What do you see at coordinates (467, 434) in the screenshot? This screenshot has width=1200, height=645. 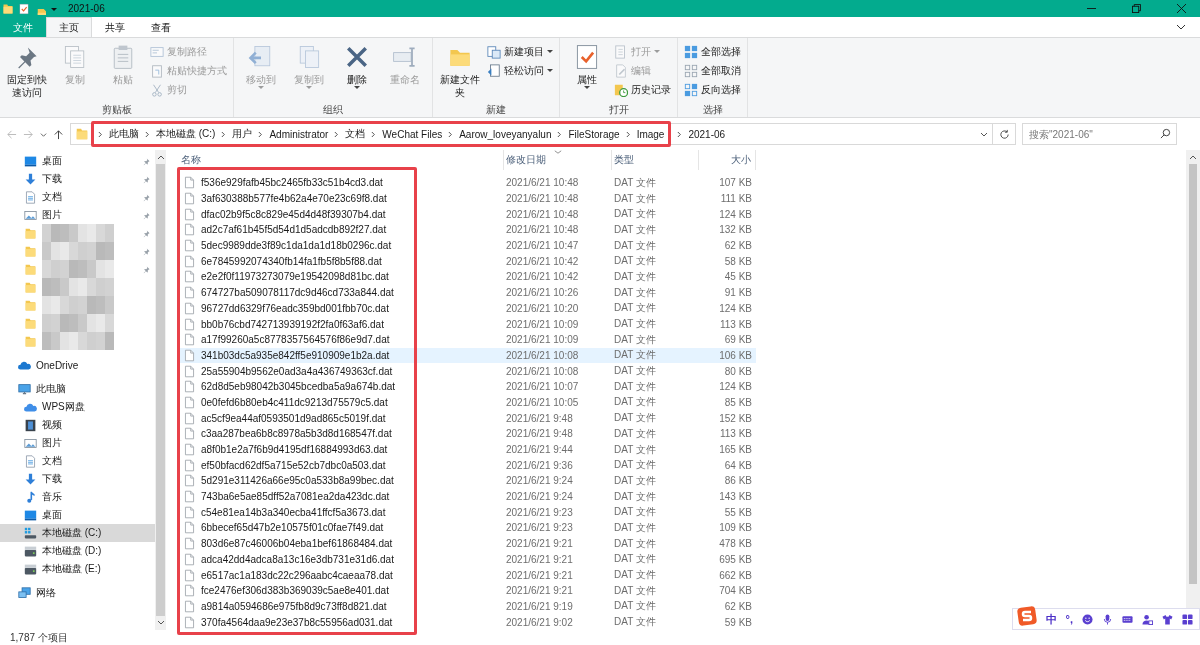 I see `file-row: c3aa287bea6b8c8978a5b3d8d168547f.dat 2021/6/21 9:48 DAT 文件 113 KB` at bounding box center [467, 434].